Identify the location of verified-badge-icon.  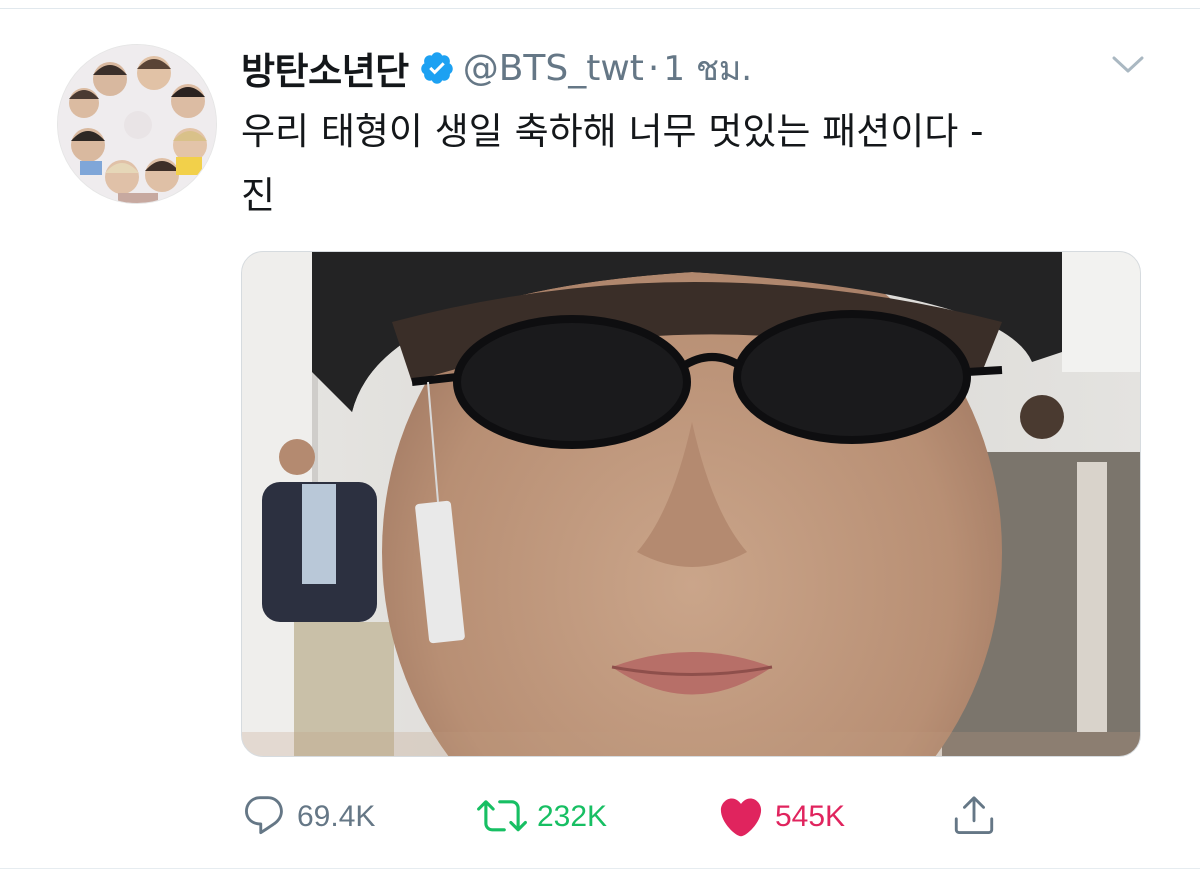
(437, 68).